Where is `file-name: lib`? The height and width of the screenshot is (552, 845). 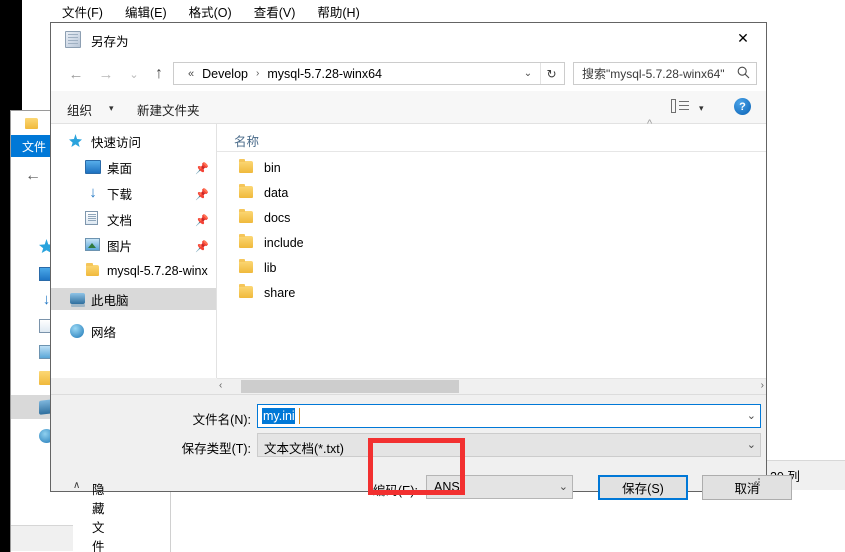
file-name: lib is located at coordinates (270, 267).